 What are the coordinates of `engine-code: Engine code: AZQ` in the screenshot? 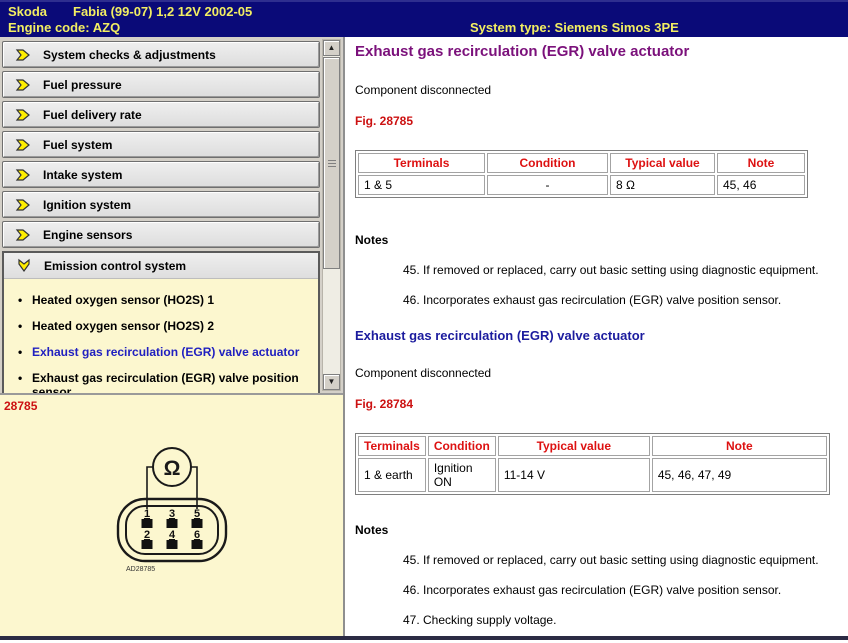 It's located at (64, 27).